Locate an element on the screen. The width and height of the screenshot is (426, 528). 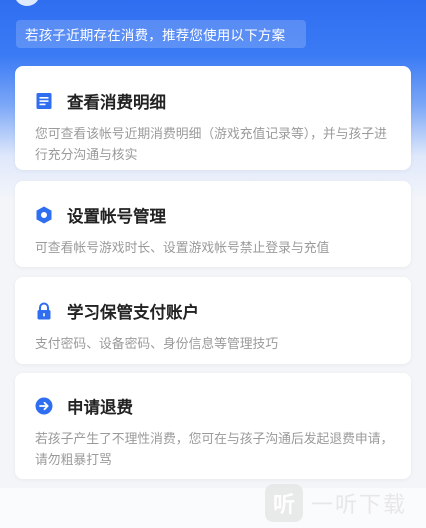
card-title-row: 学习保管支付账户 is located at coordinates (215, 311).